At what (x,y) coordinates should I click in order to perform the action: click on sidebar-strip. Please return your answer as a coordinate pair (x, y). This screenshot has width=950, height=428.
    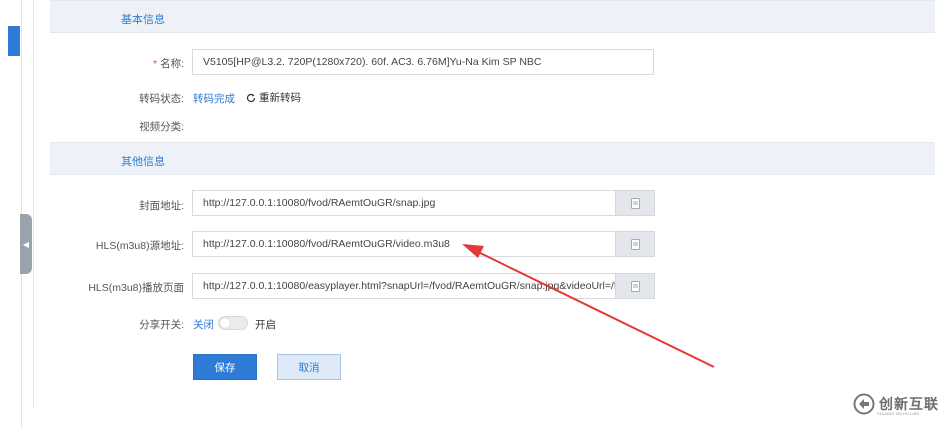
    Looking at the image, I should click on (11, 214).